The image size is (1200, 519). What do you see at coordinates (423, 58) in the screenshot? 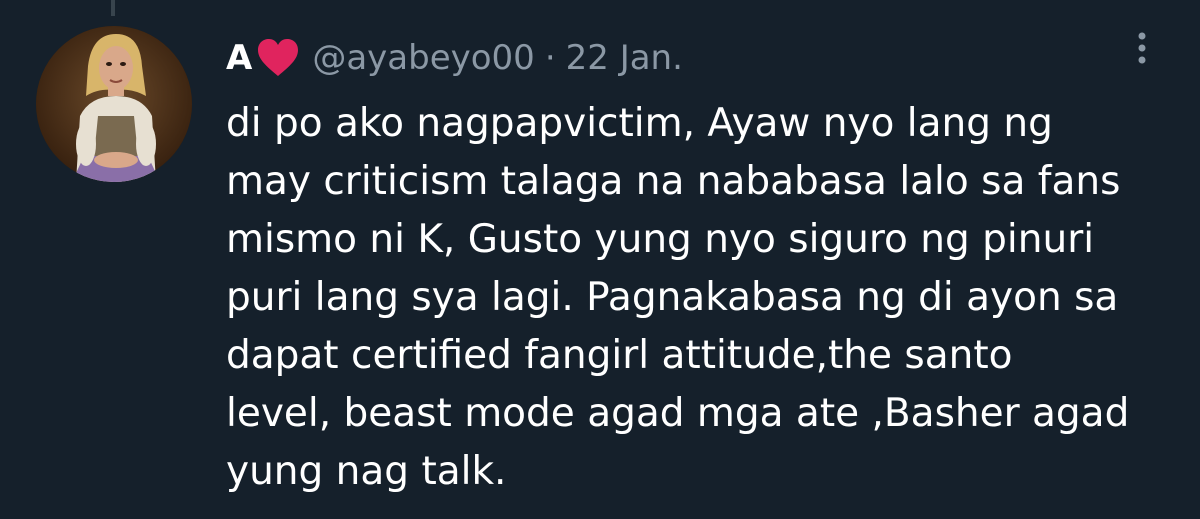
I see `user-handle: @ayabeyo00` at bounding box center [423, 58].